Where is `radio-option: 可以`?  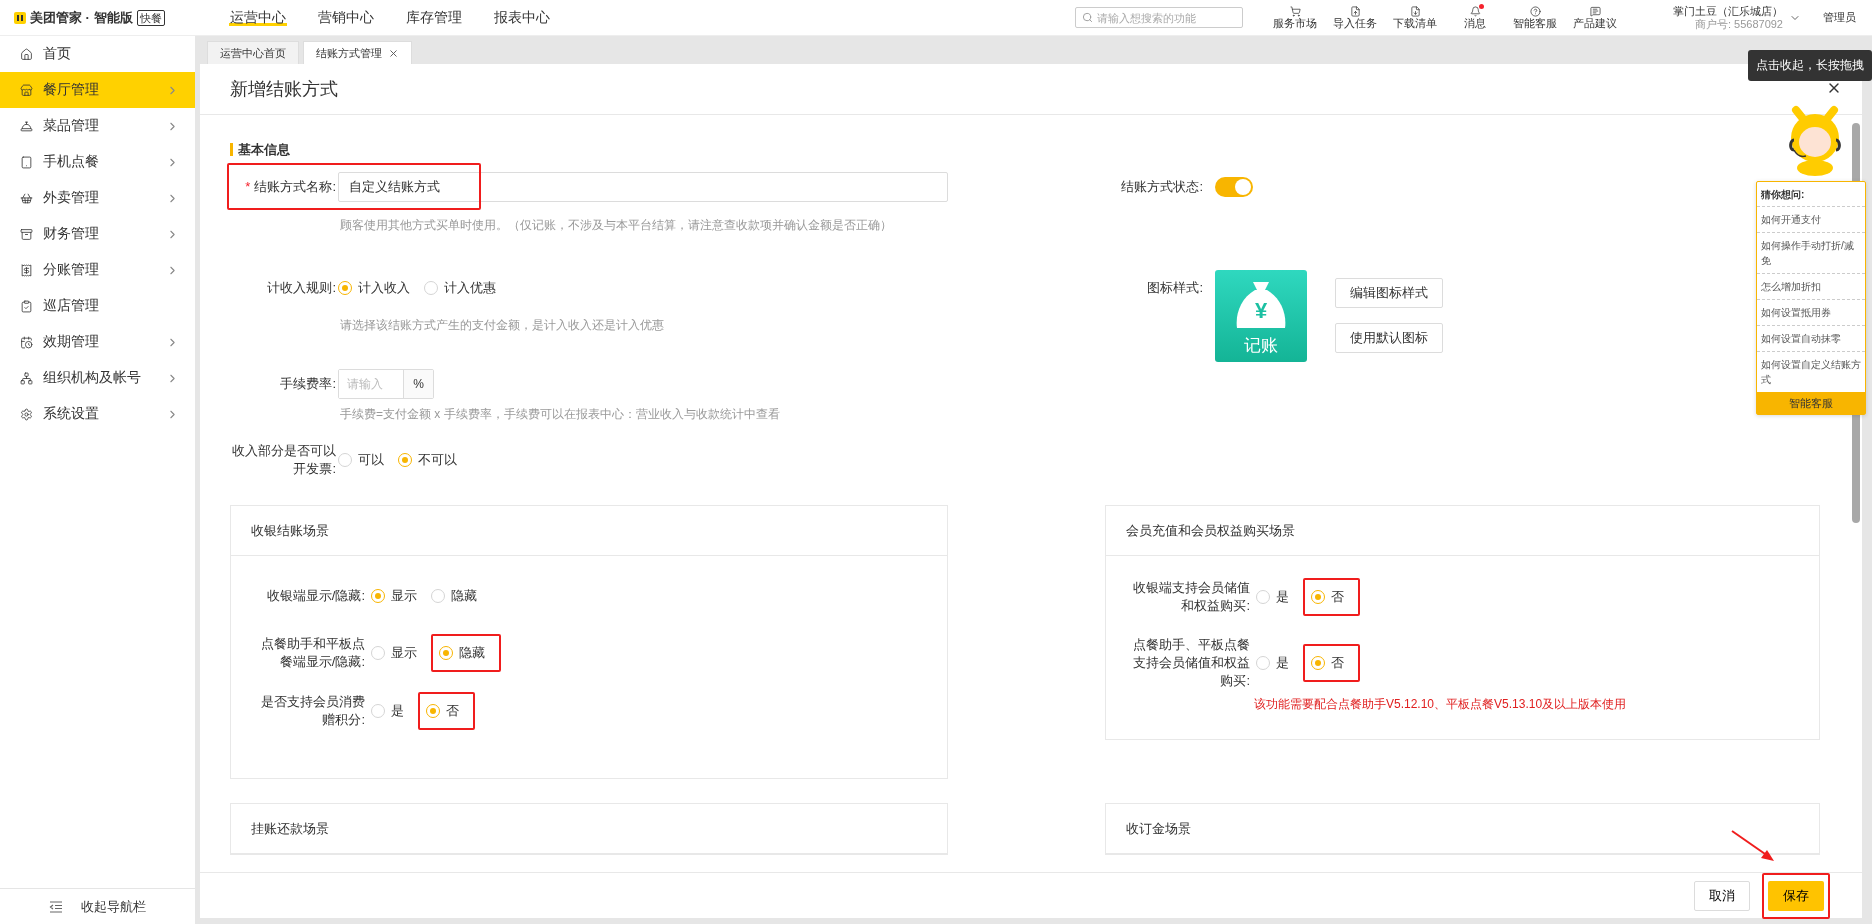
radio-option: 可以 is located at coordinates (361, 460).